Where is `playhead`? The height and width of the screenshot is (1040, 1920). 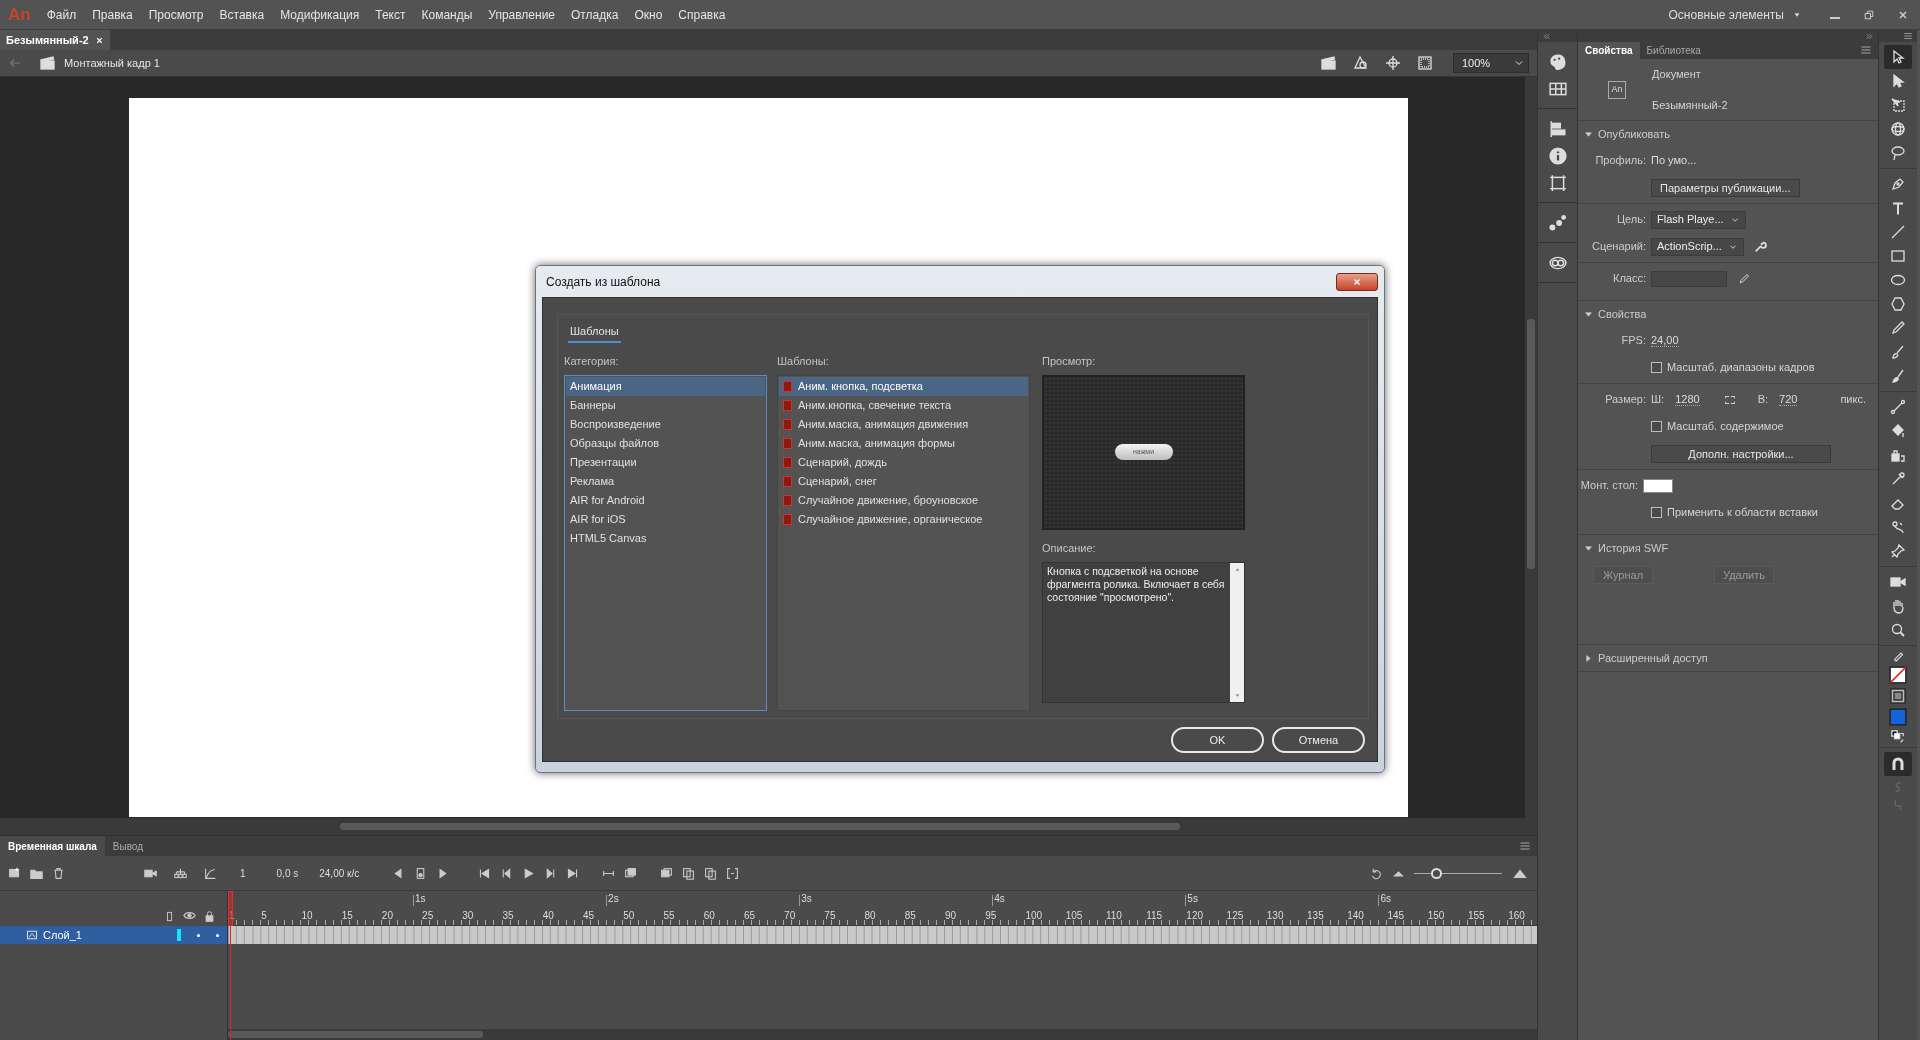 playhead is located at coordinates (230, 965).